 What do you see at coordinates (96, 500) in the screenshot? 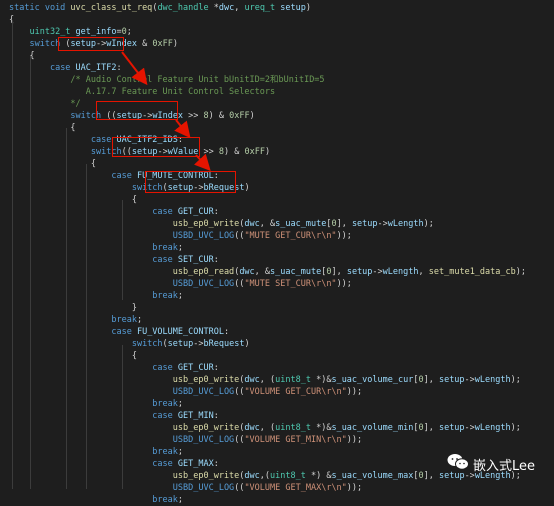
I see `code-line: break;` at bounding box center [96, 500].